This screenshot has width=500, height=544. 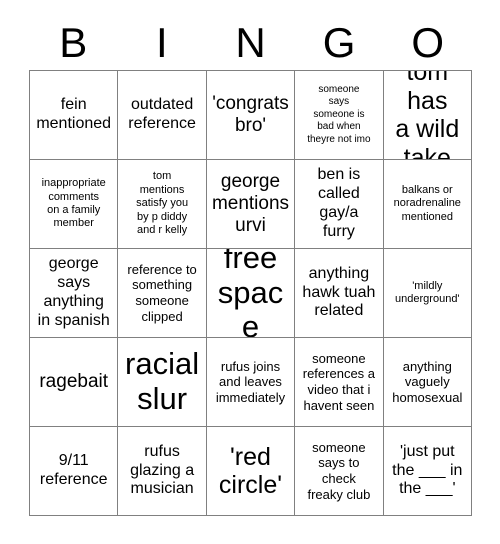 I want to click on bingo-cell: balkans or noradrenaline mentioned, so click(x=427, y=204).